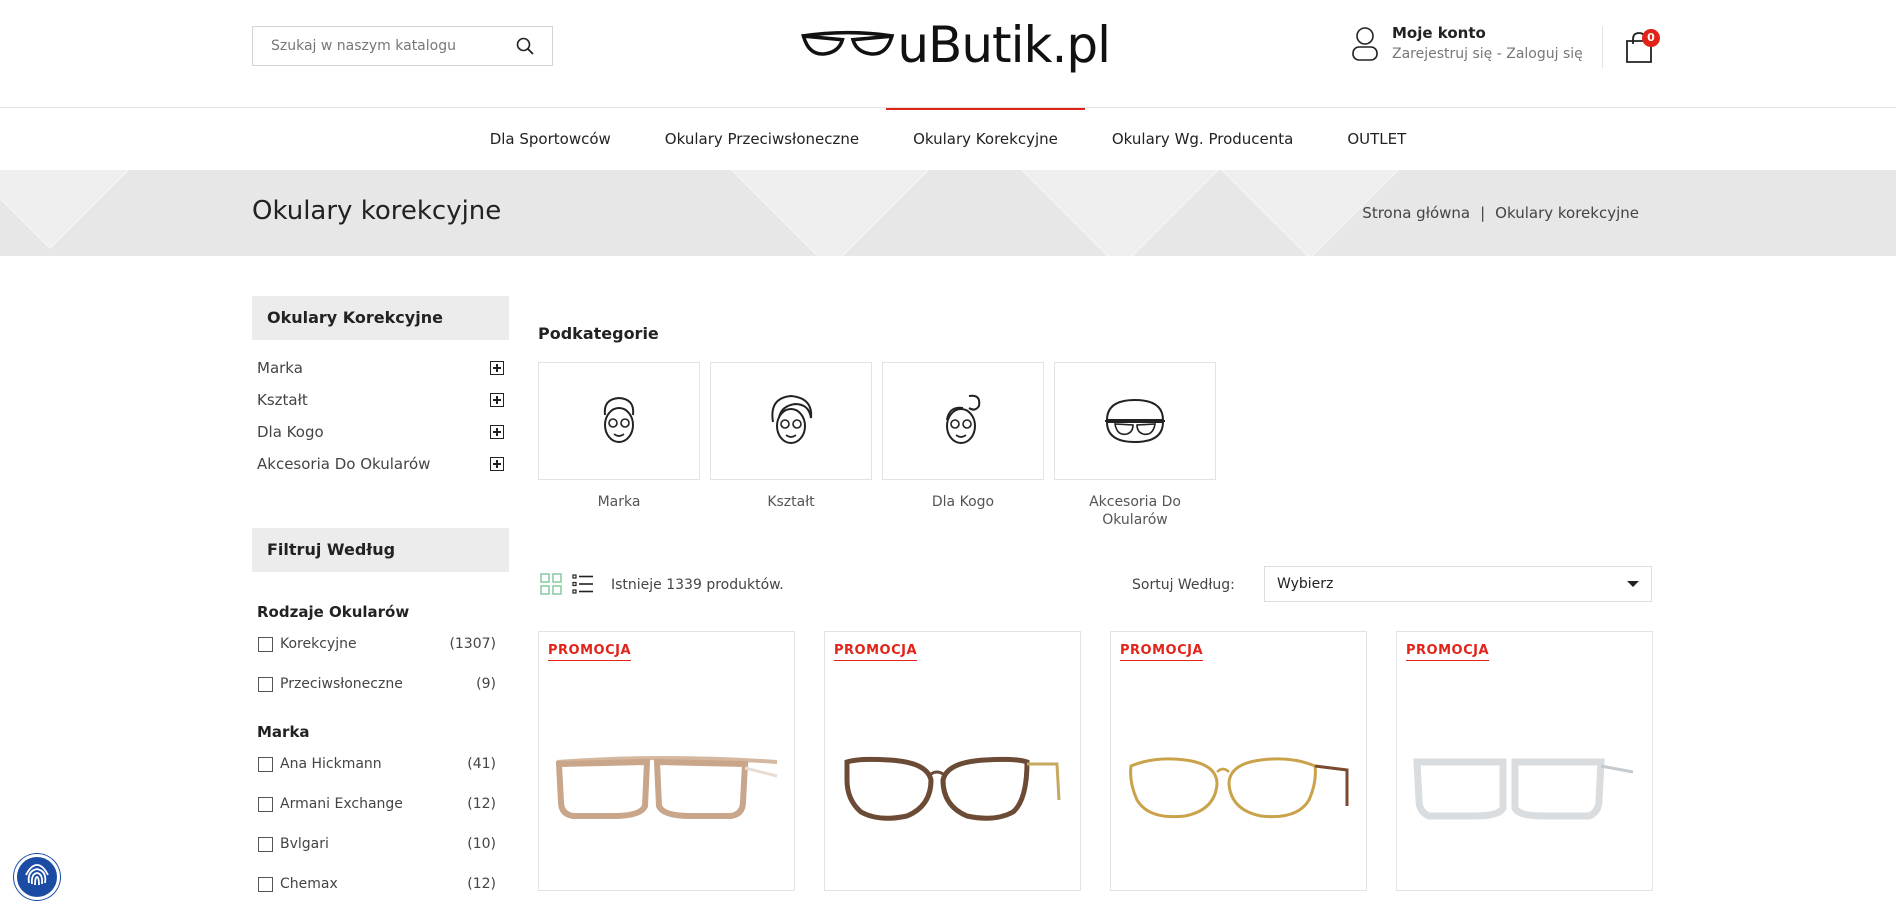  What do you see at coordinates (380, 400) in the screenshot?
I see `sidebar-item-ksztalt: Kształt` at bounding box center [380, 400].